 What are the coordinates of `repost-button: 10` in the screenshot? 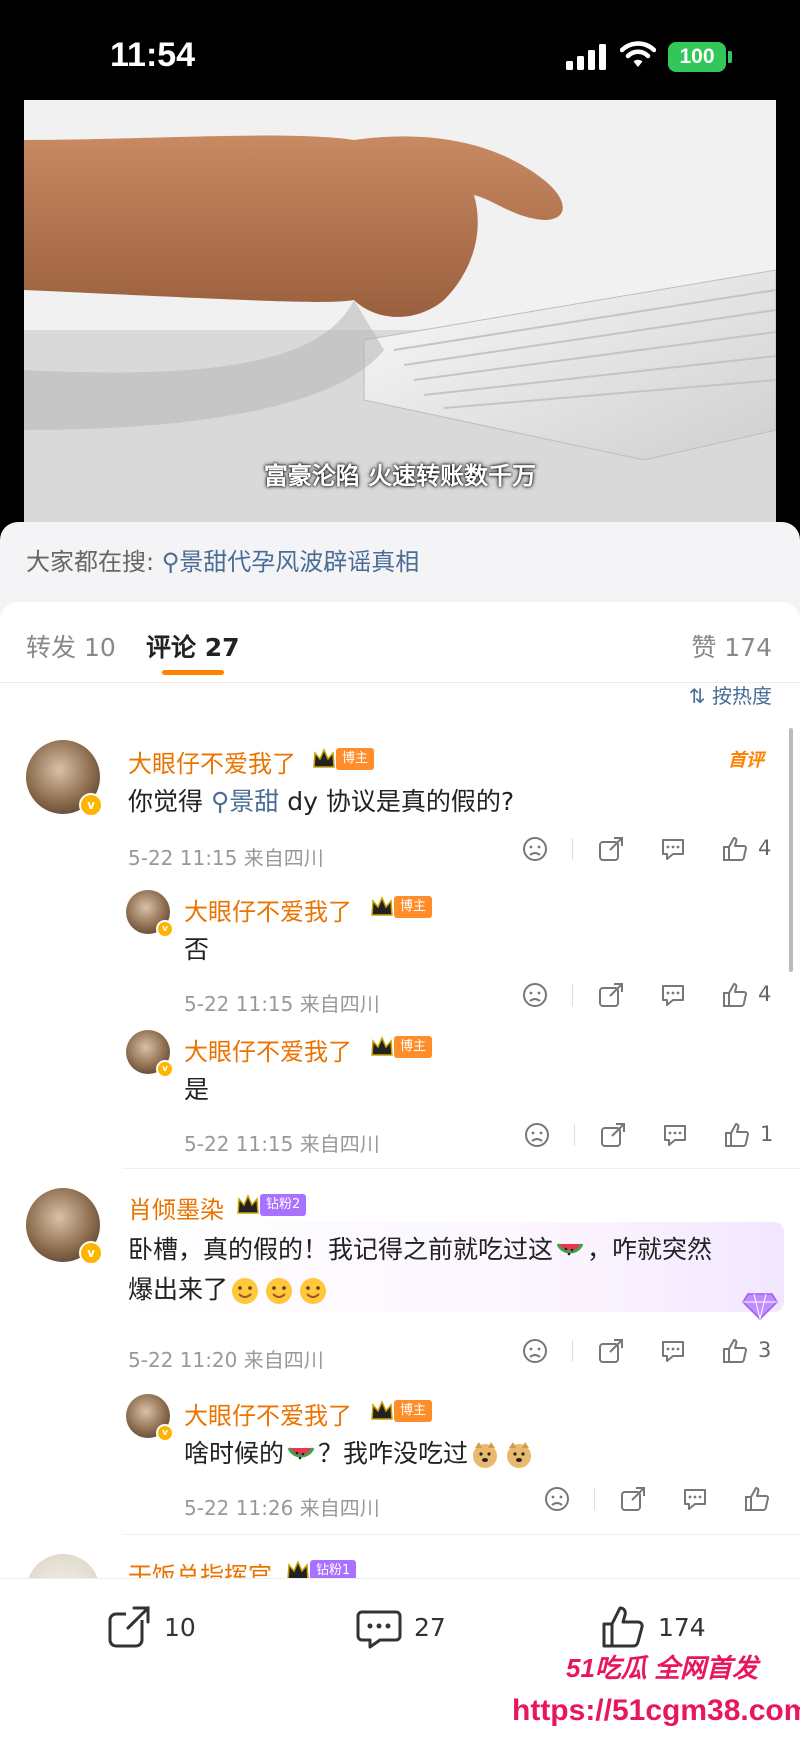 It's located at (151, 1627).